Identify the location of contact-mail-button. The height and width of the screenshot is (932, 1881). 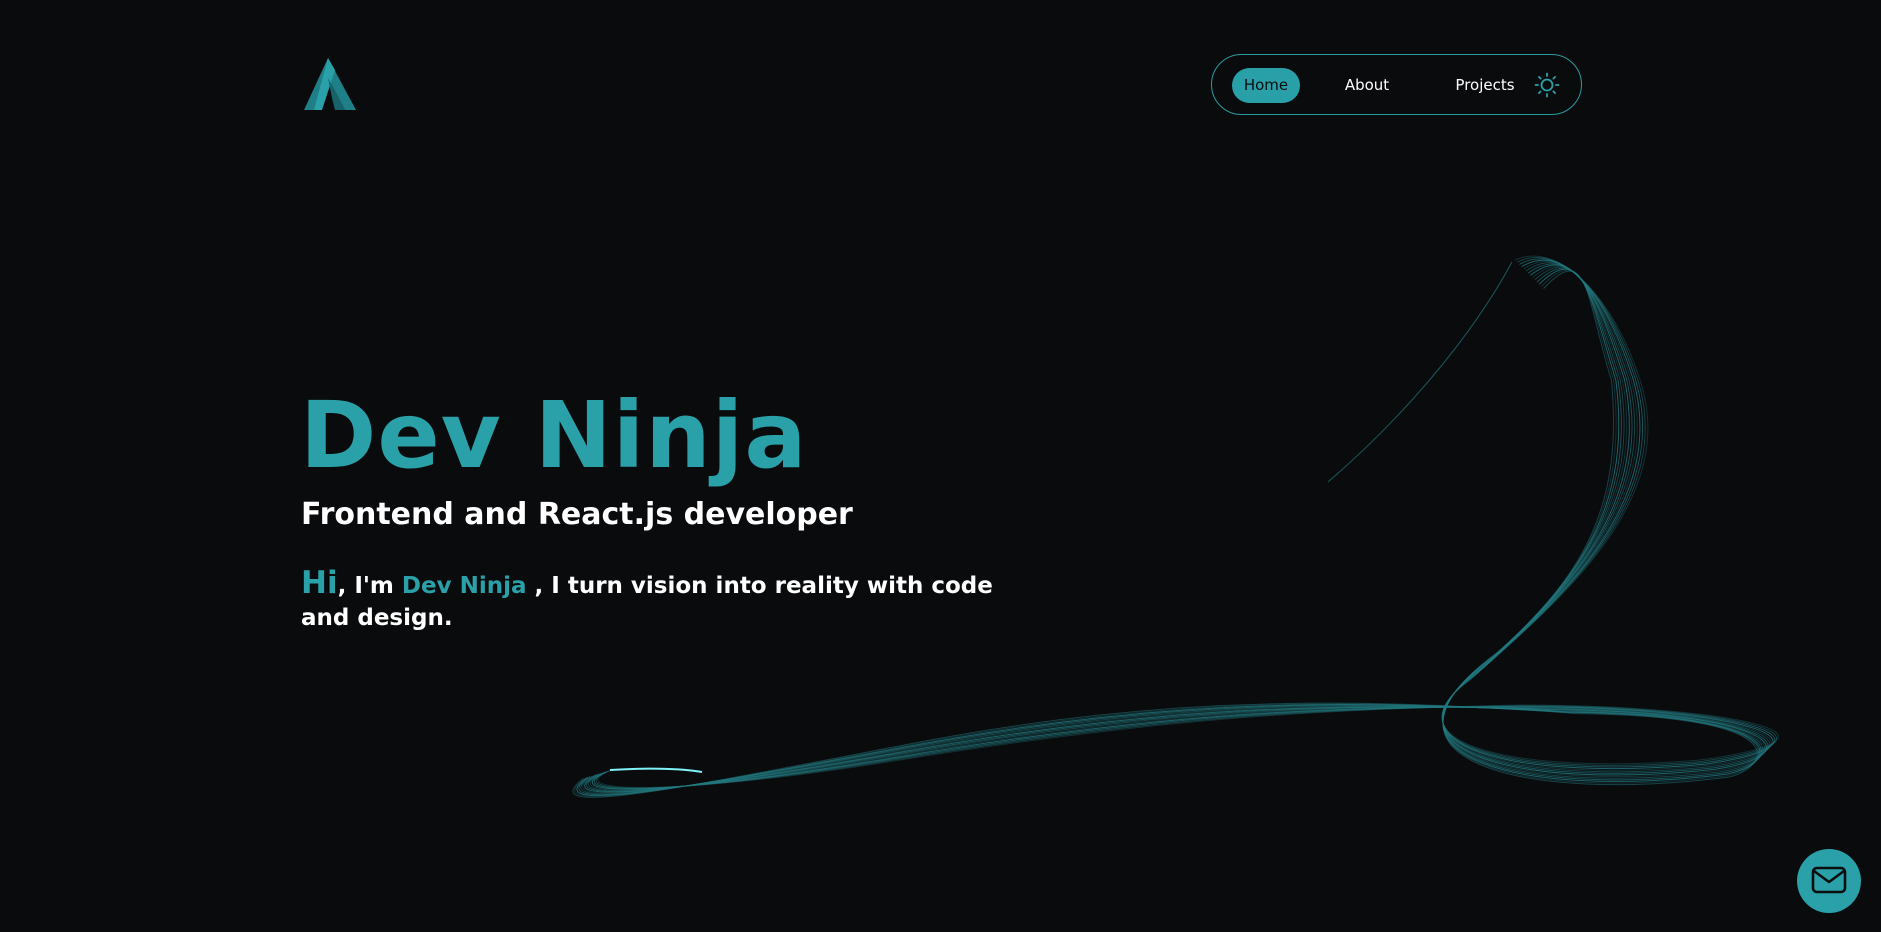
(1829, 881).